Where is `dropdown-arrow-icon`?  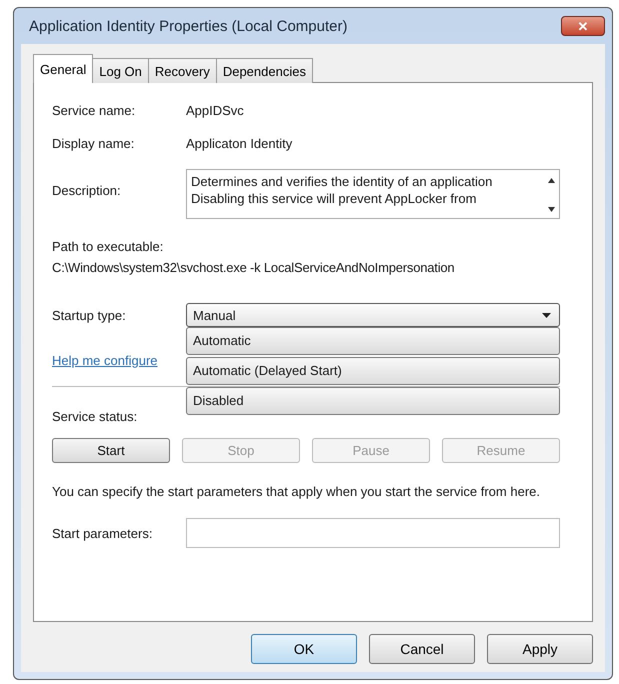
dropdown-arrow-icon is located at coordinates (546, 315).